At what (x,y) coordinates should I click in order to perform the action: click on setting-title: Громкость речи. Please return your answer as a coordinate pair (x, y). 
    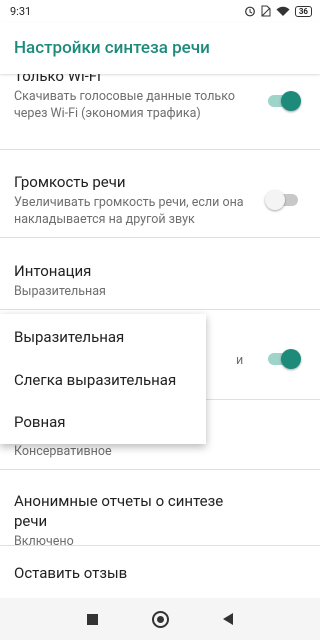
    Looking at the image, I should click on (70, 182).